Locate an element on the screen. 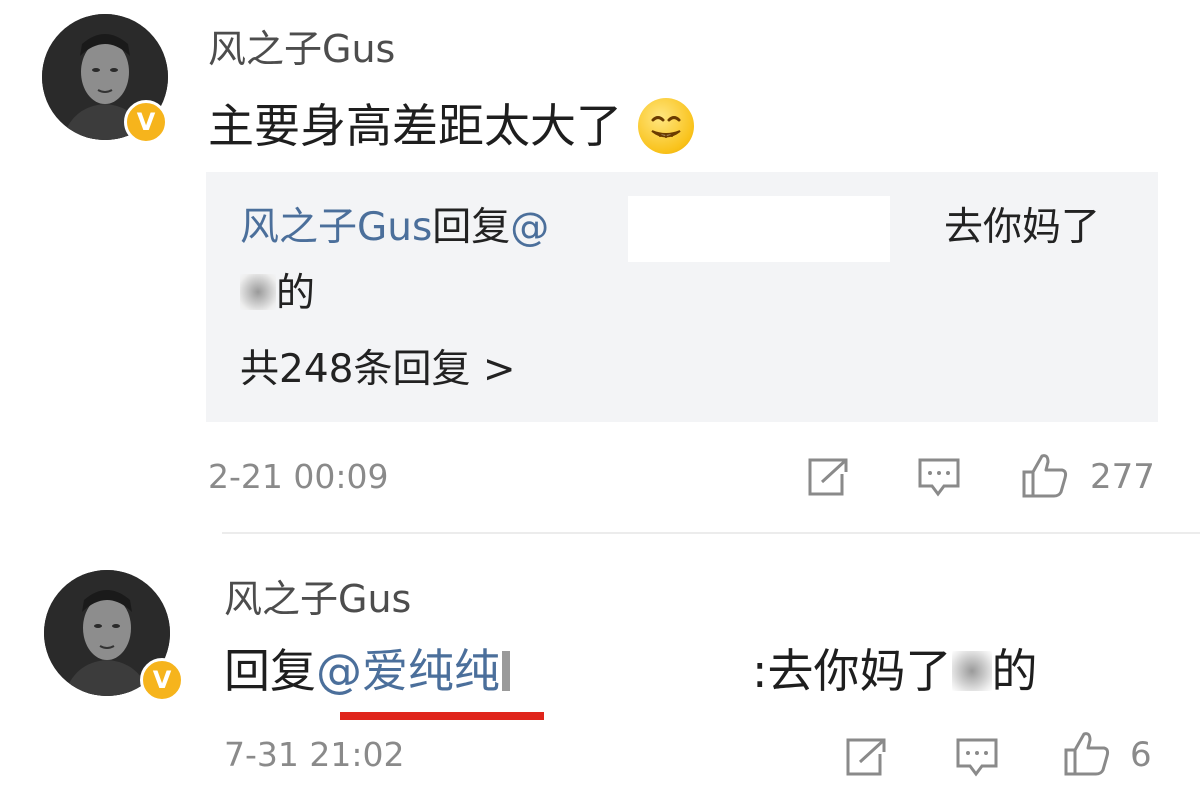  reply-preview-tail: 去你妈了 is located at coordinates (1022, 227).